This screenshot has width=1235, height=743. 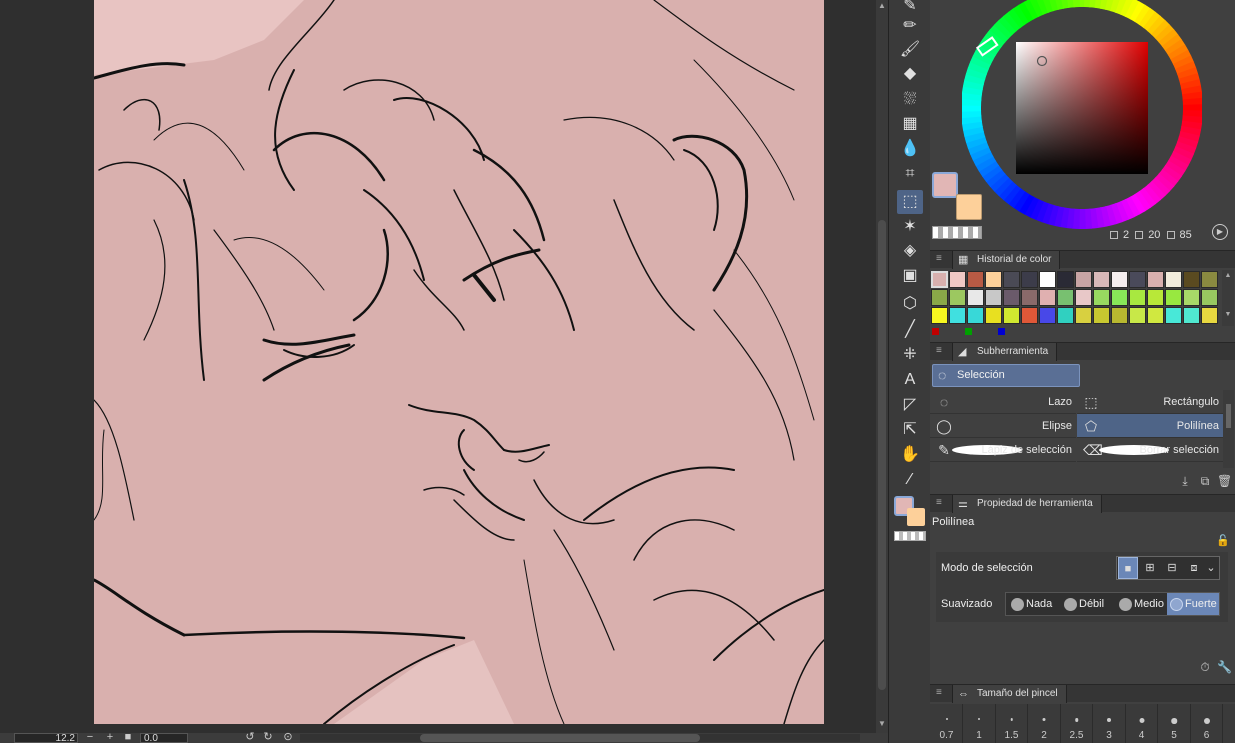 I want to click on smoothing-option: Medio, so click(x=1141, y=604).